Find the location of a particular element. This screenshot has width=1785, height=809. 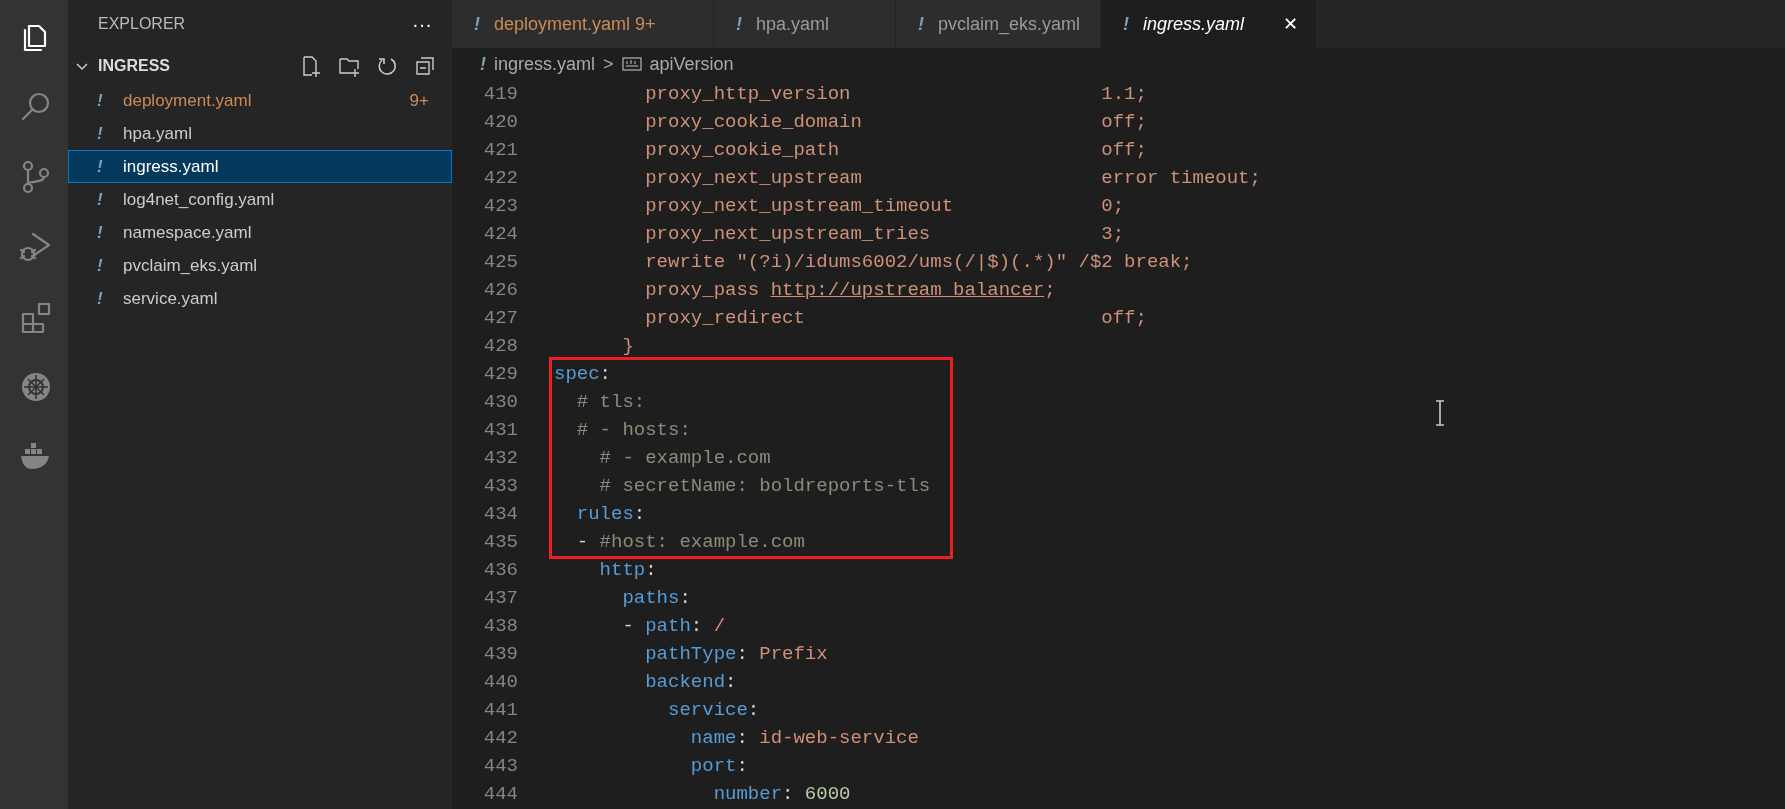

code-line: } is located at coordinates (627, 346).